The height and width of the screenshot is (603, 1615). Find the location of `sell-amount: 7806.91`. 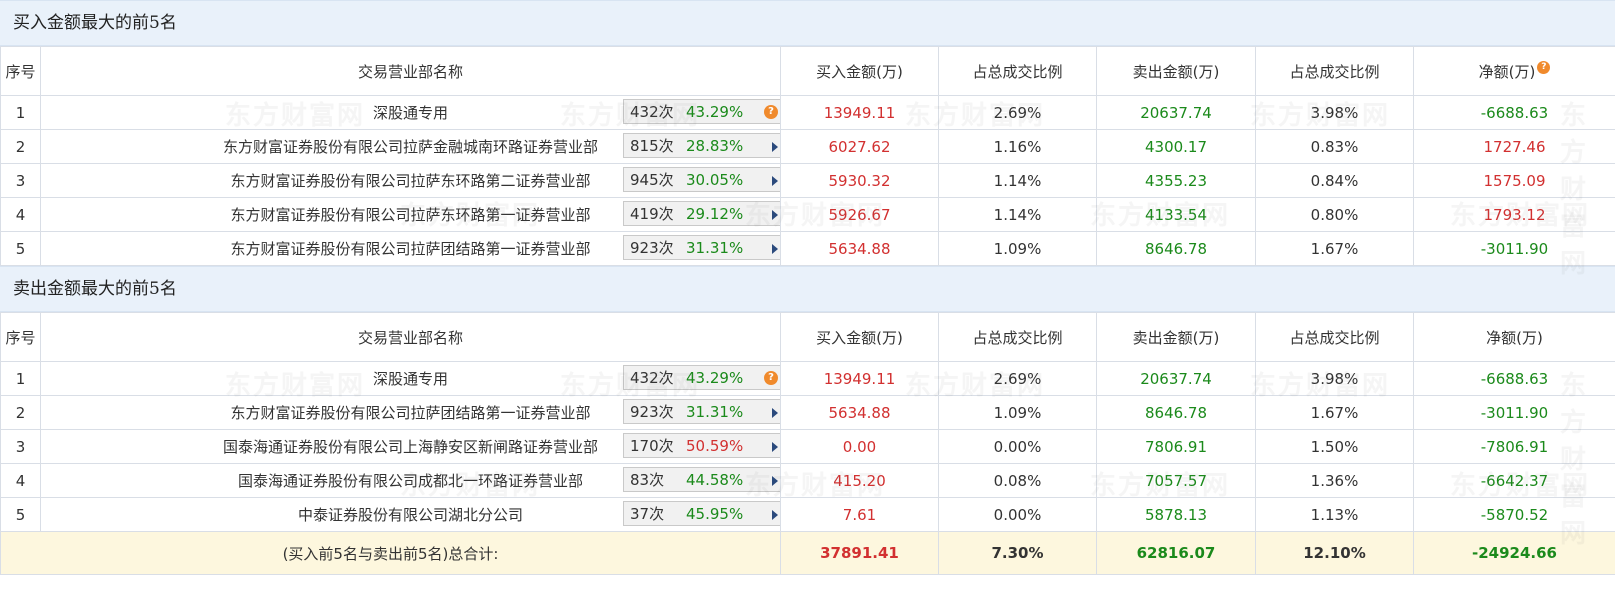

sell-amount: 7806.91 is located at coordinates (1176, 446).